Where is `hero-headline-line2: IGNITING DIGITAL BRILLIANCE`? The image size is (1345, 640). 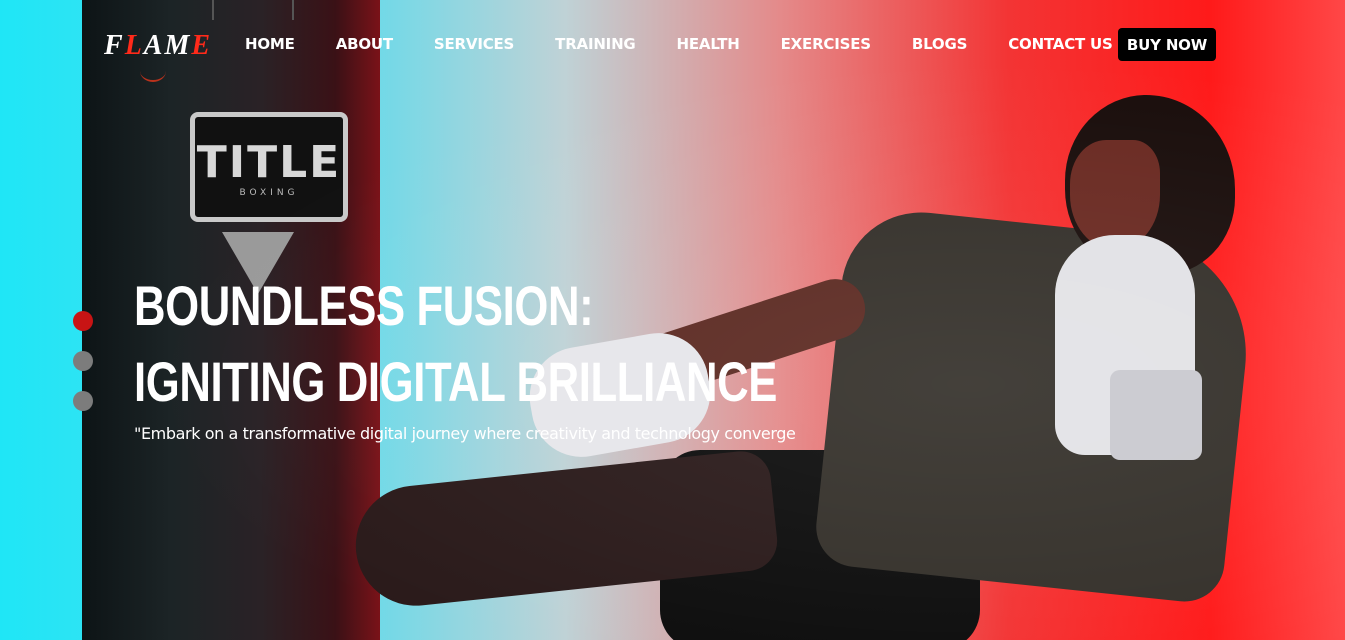 hero-headline-line2: IGNITING DIGITAL BRILLIANCE is located at coordinates (456, 381).